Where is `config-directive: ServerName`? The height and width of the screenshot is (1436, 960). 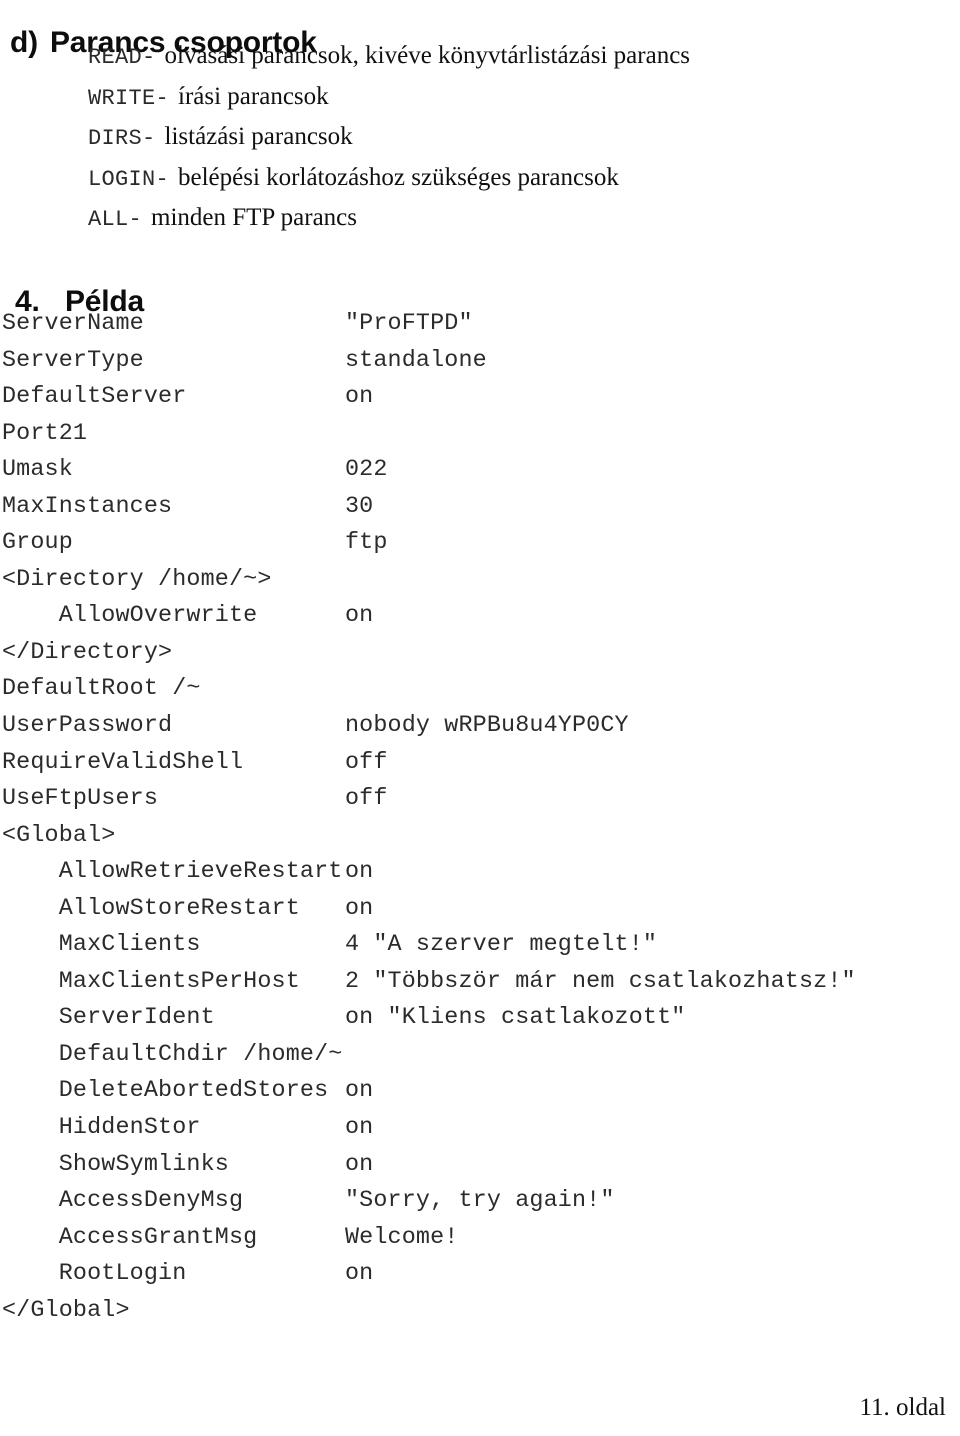
config-directive: ServerName is located at coordinates (73, 324).